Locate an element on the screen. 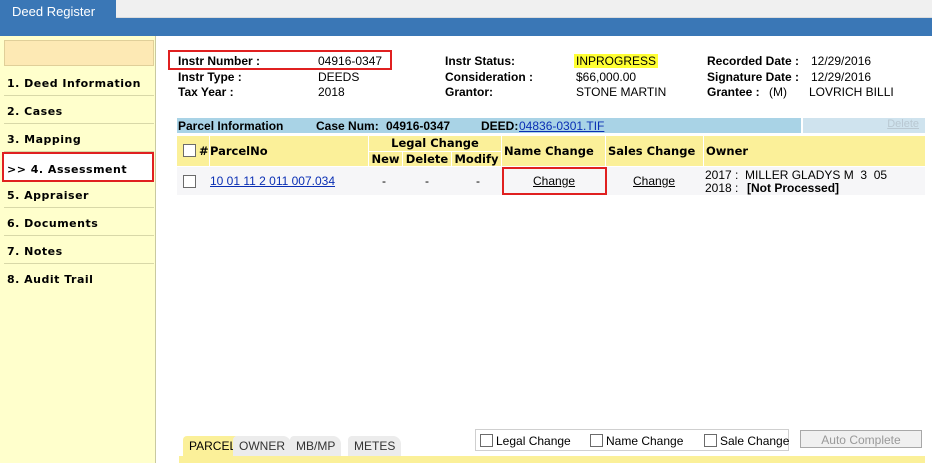  sale-change-checkbox is located at coordinates (710, 440).